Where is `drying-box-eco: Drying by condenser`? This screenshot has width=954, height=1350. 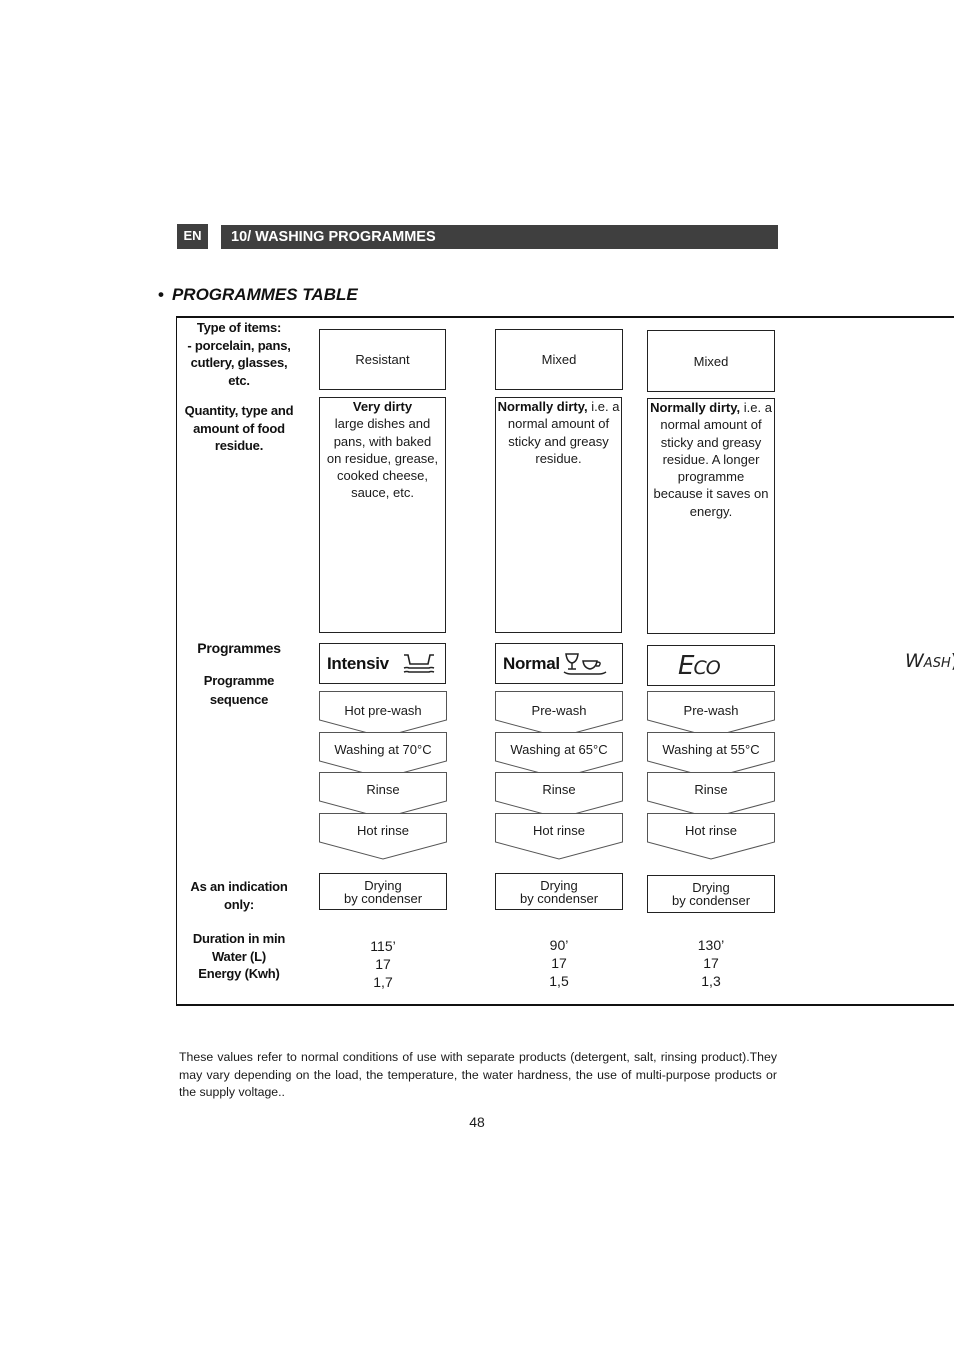
drying-box-eco: Drying by condenser is located at coordinates (711, 894).